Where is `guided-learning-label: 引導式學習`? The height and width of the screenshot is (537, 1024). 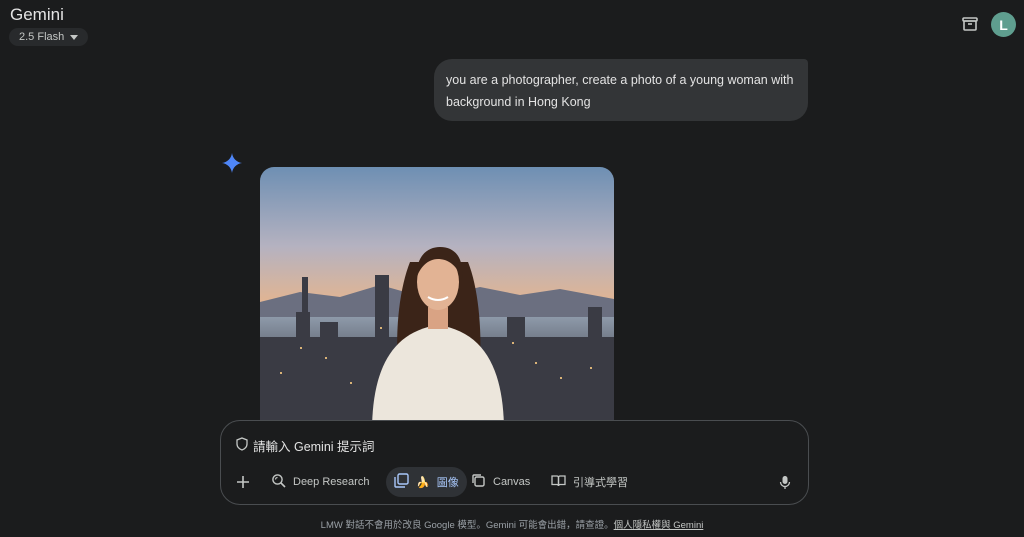
guided-learning-label: 引導式學習 is located at coordinates (600, 483).